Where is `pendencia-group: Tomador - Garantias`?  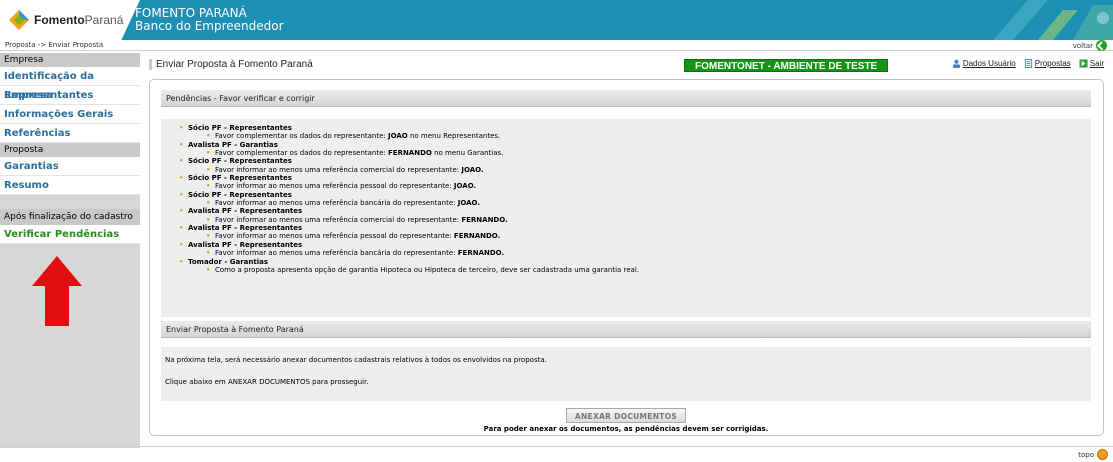 pendencia-group: Tomador - Garantias is located at coordinates (634, 262).